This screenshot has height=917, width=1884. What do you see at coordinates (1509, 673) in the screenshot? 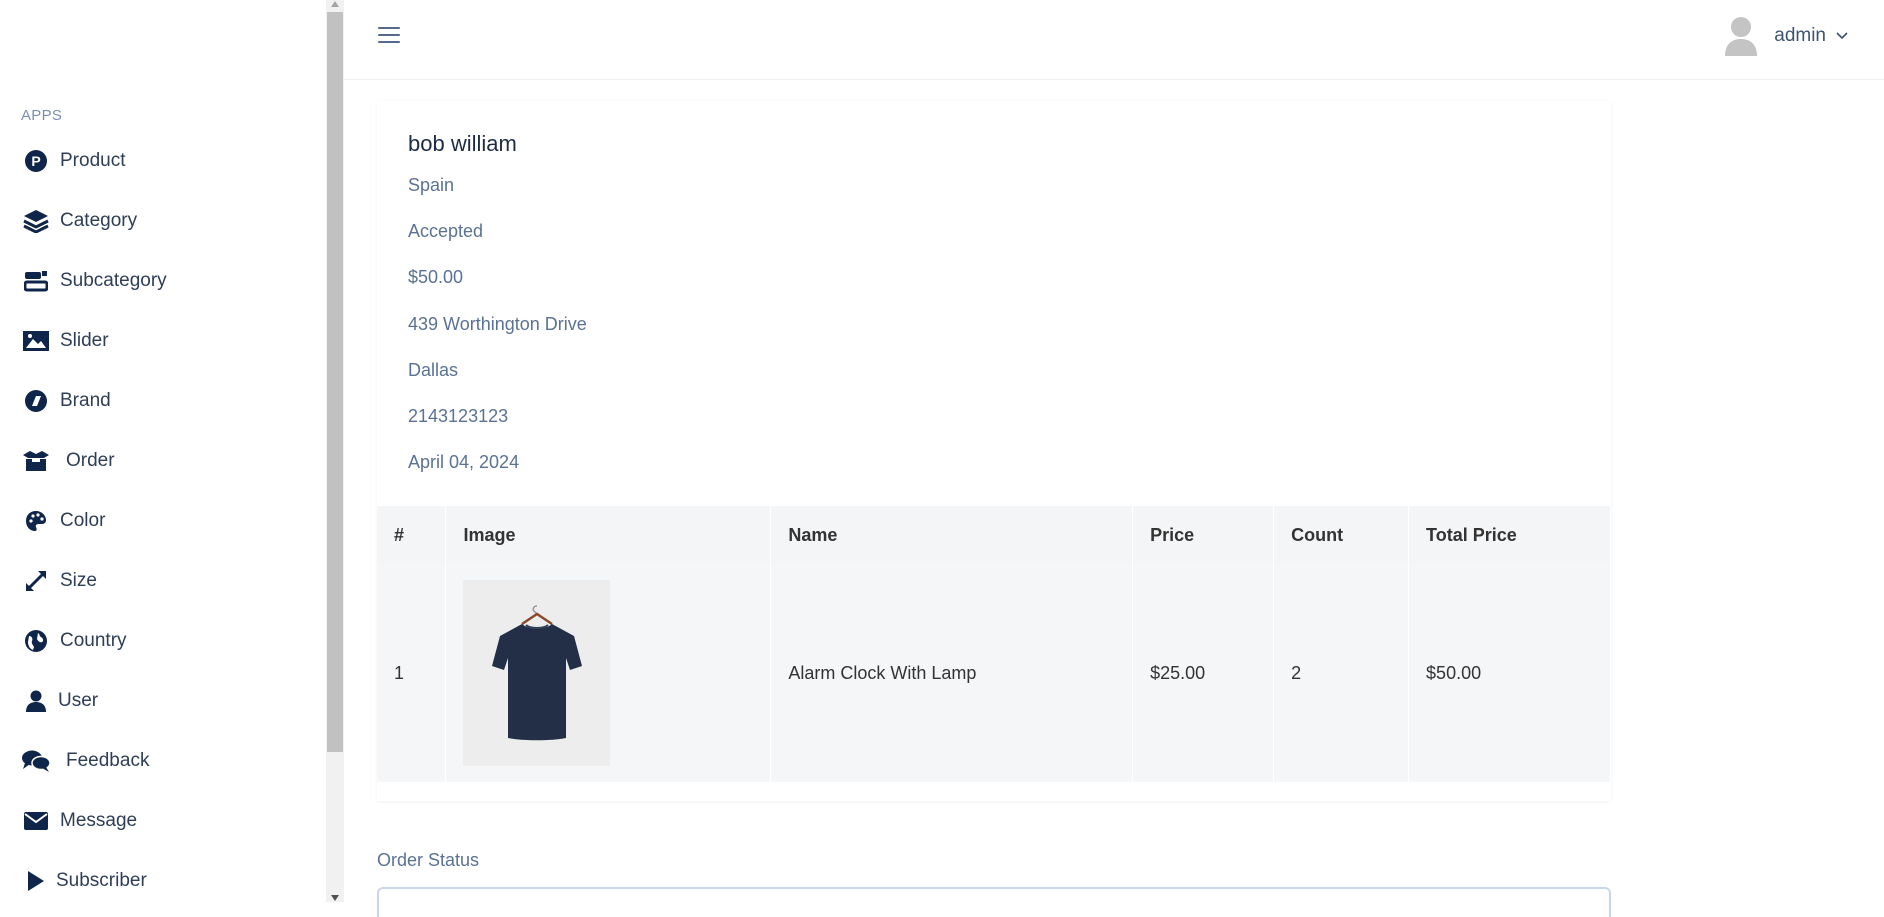
I see `cell-total-price: $50.00` at bounding box center [1509, 673].